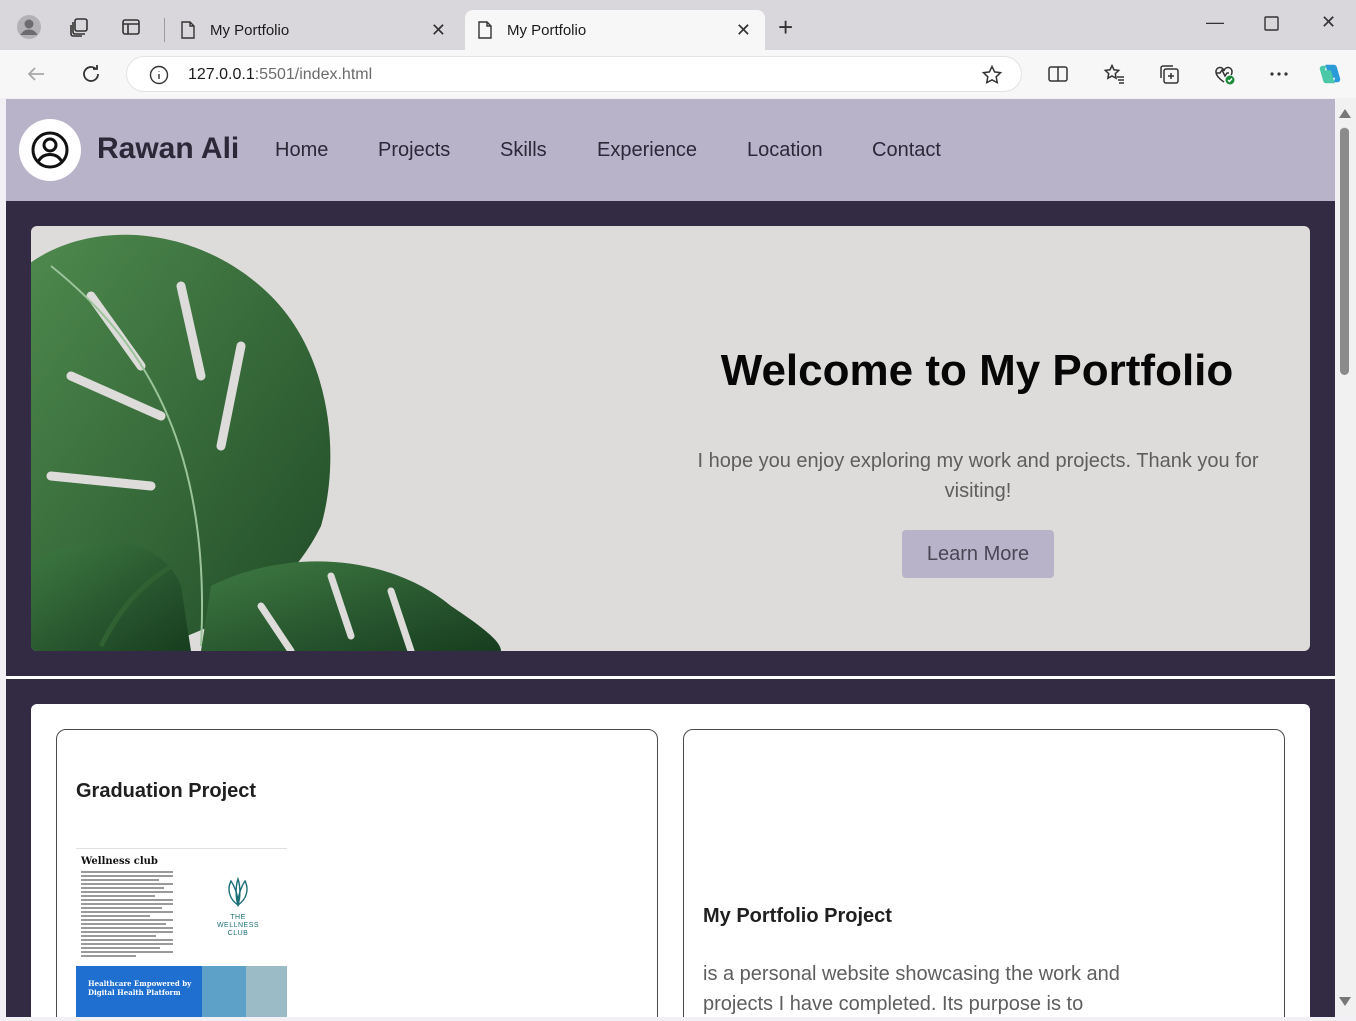  What do you see at coordinates (992, 75) in the screenshot?
I see `favorite-star-icon` at bounding box center [992, 75].